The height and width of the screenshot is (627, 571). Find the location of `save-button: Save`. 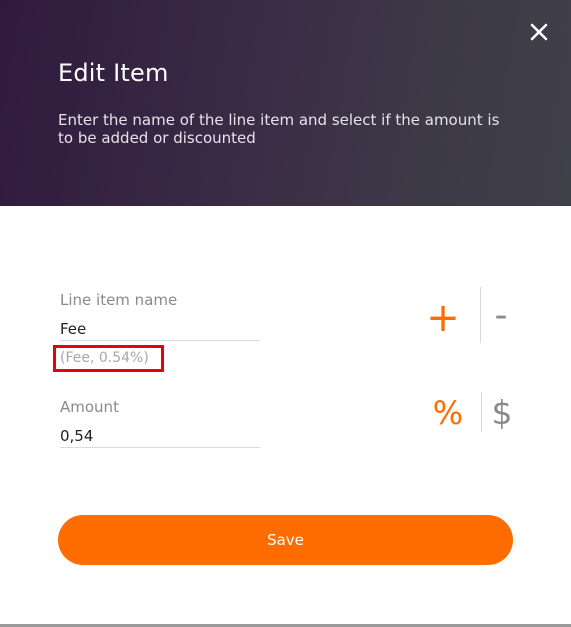

save-button: Save is located at coordinates (285, 540).